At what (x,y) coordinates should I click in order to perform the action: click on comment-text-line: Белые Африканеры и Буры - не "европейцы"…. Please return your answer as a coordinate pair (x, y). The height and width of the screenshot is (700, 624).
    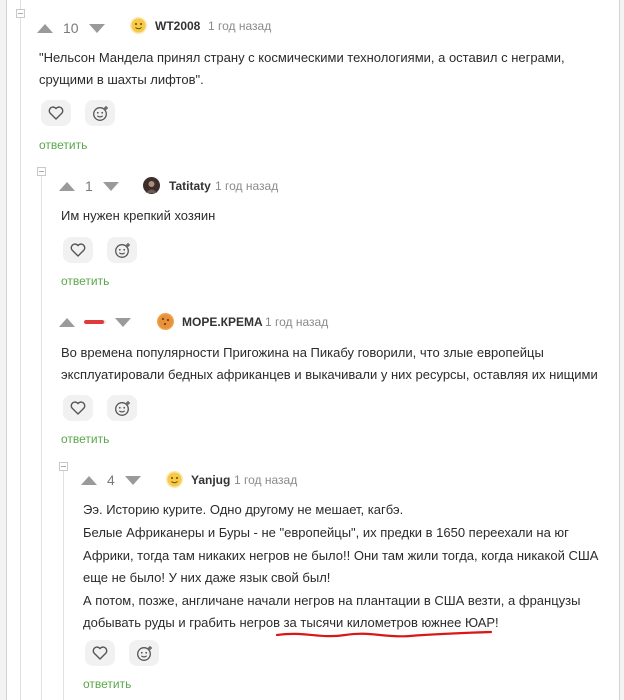
    Looking at the image, I should click on (326, 532).